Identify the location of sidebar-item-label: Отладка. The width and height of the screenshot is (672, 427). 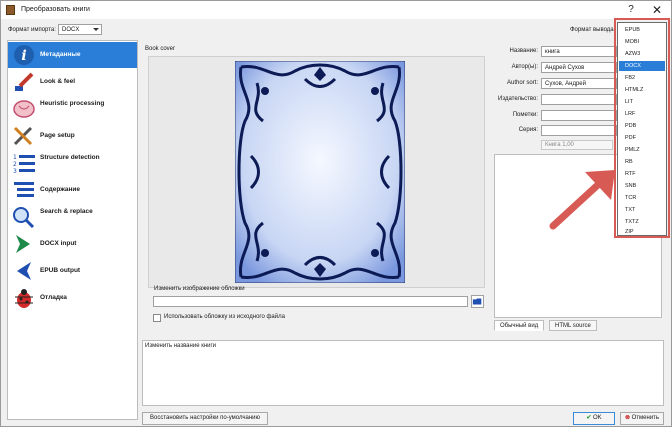
(53, 297).